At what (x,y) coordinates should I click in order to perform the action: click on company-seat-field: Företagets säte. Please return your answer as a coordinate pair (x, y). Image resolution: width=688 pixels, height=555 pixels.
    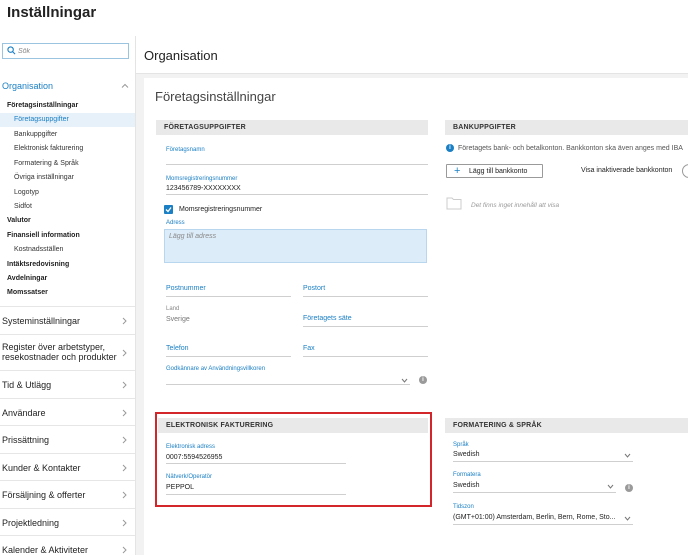
    Looking at the image, I should click on (327, 318).